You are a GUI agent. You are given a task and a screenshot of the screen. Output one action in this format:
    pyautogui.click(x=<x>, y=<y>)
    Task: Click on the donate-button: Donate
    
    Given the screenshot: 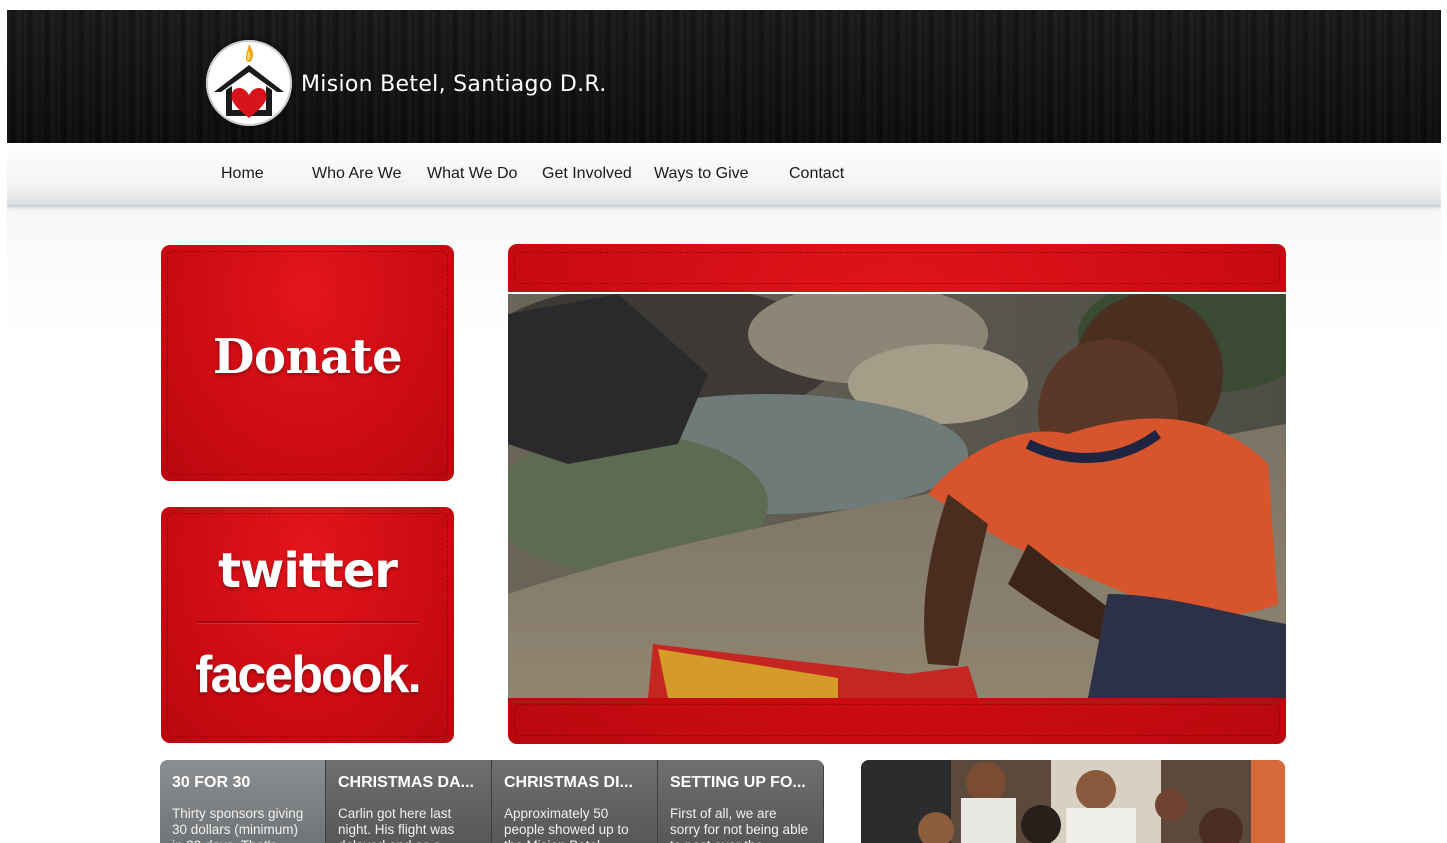 What is the action you would take?
    pyautogui.click(x=307, y=363)
    